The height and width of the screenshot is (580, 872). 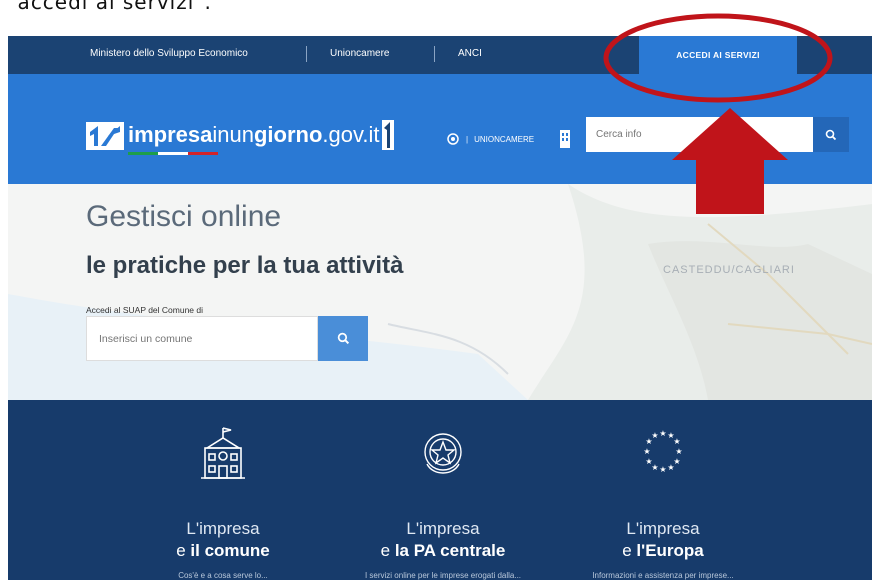 I want to click on search-button, so click(x=831, y=134).